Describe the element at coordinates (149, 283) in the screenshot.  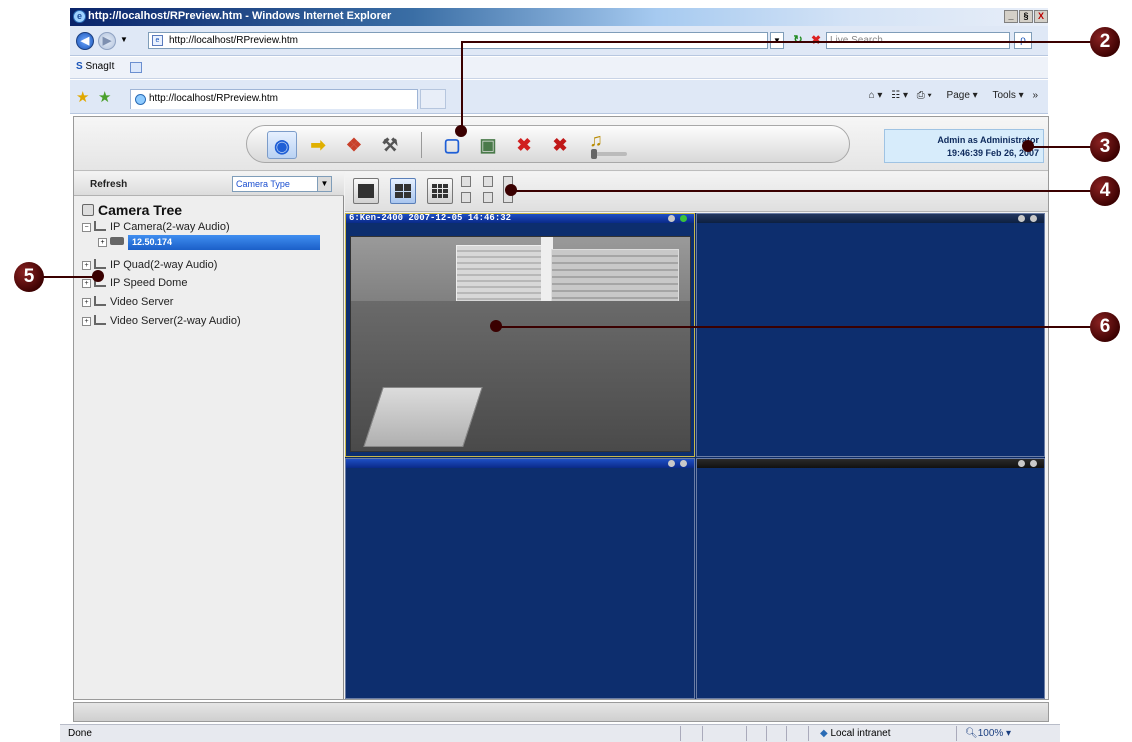
I see `tree-node-label: IP Speed Dome` at that location.